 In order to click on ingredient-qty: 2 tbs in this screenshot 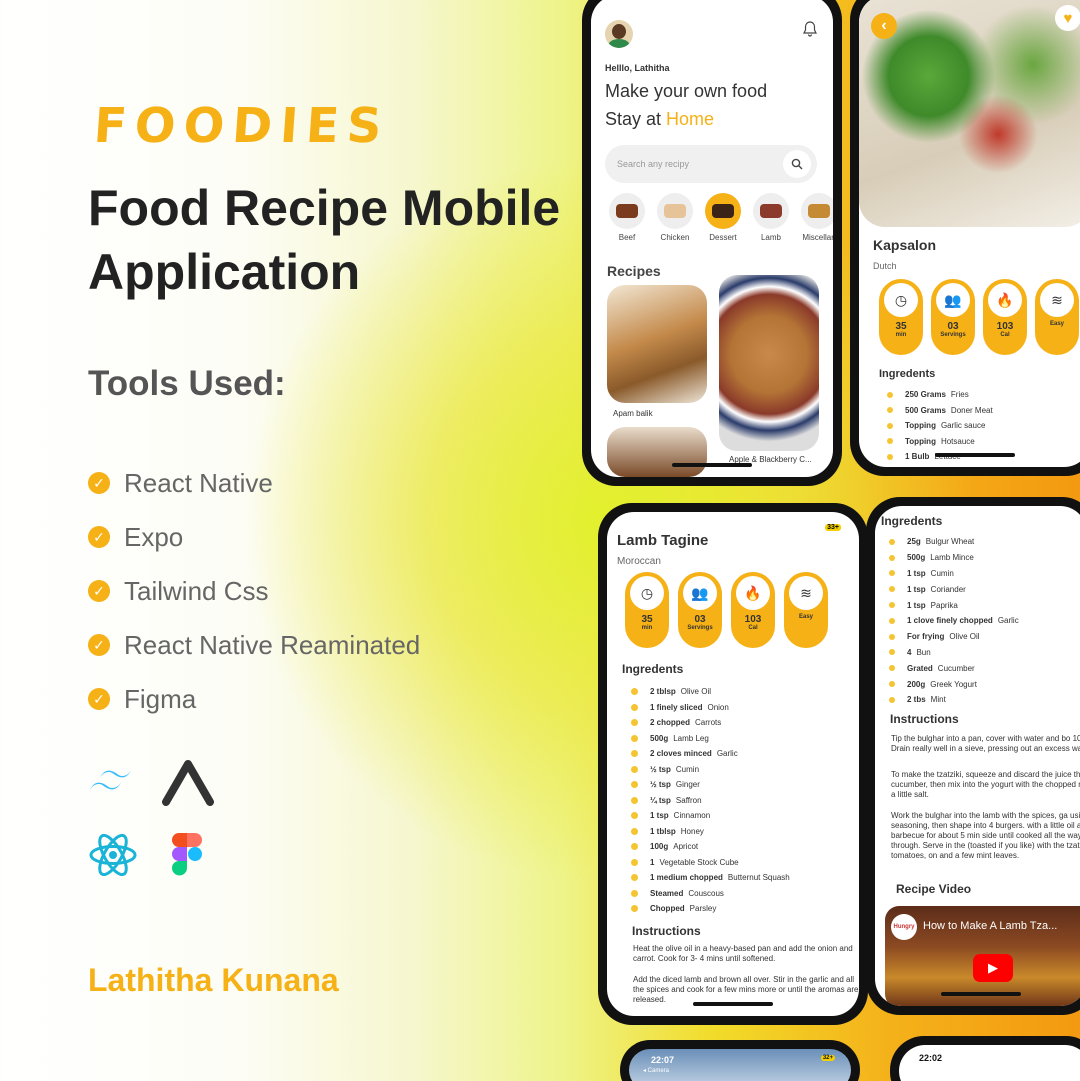, I will do `click(916, 700)`.